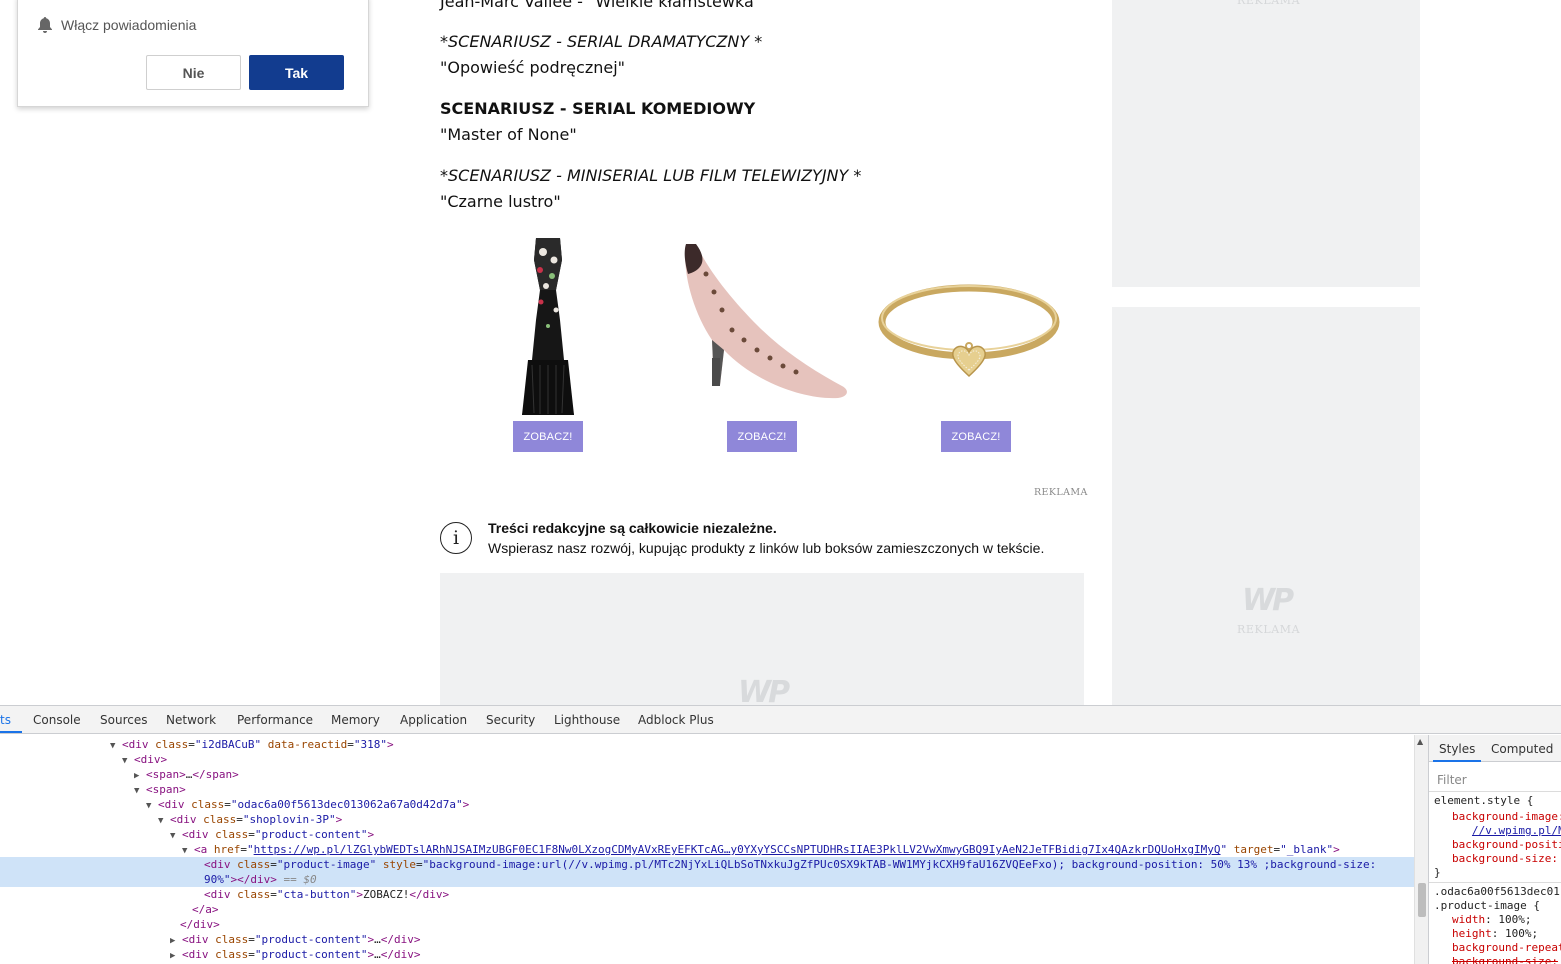 Image resolution: width=1561 pixels, height=964 pixels. What do you see at coordinates (1487, 905) in the screenshot?
I see `css-selector: .product-image {` at bounding box center [1487, 905].